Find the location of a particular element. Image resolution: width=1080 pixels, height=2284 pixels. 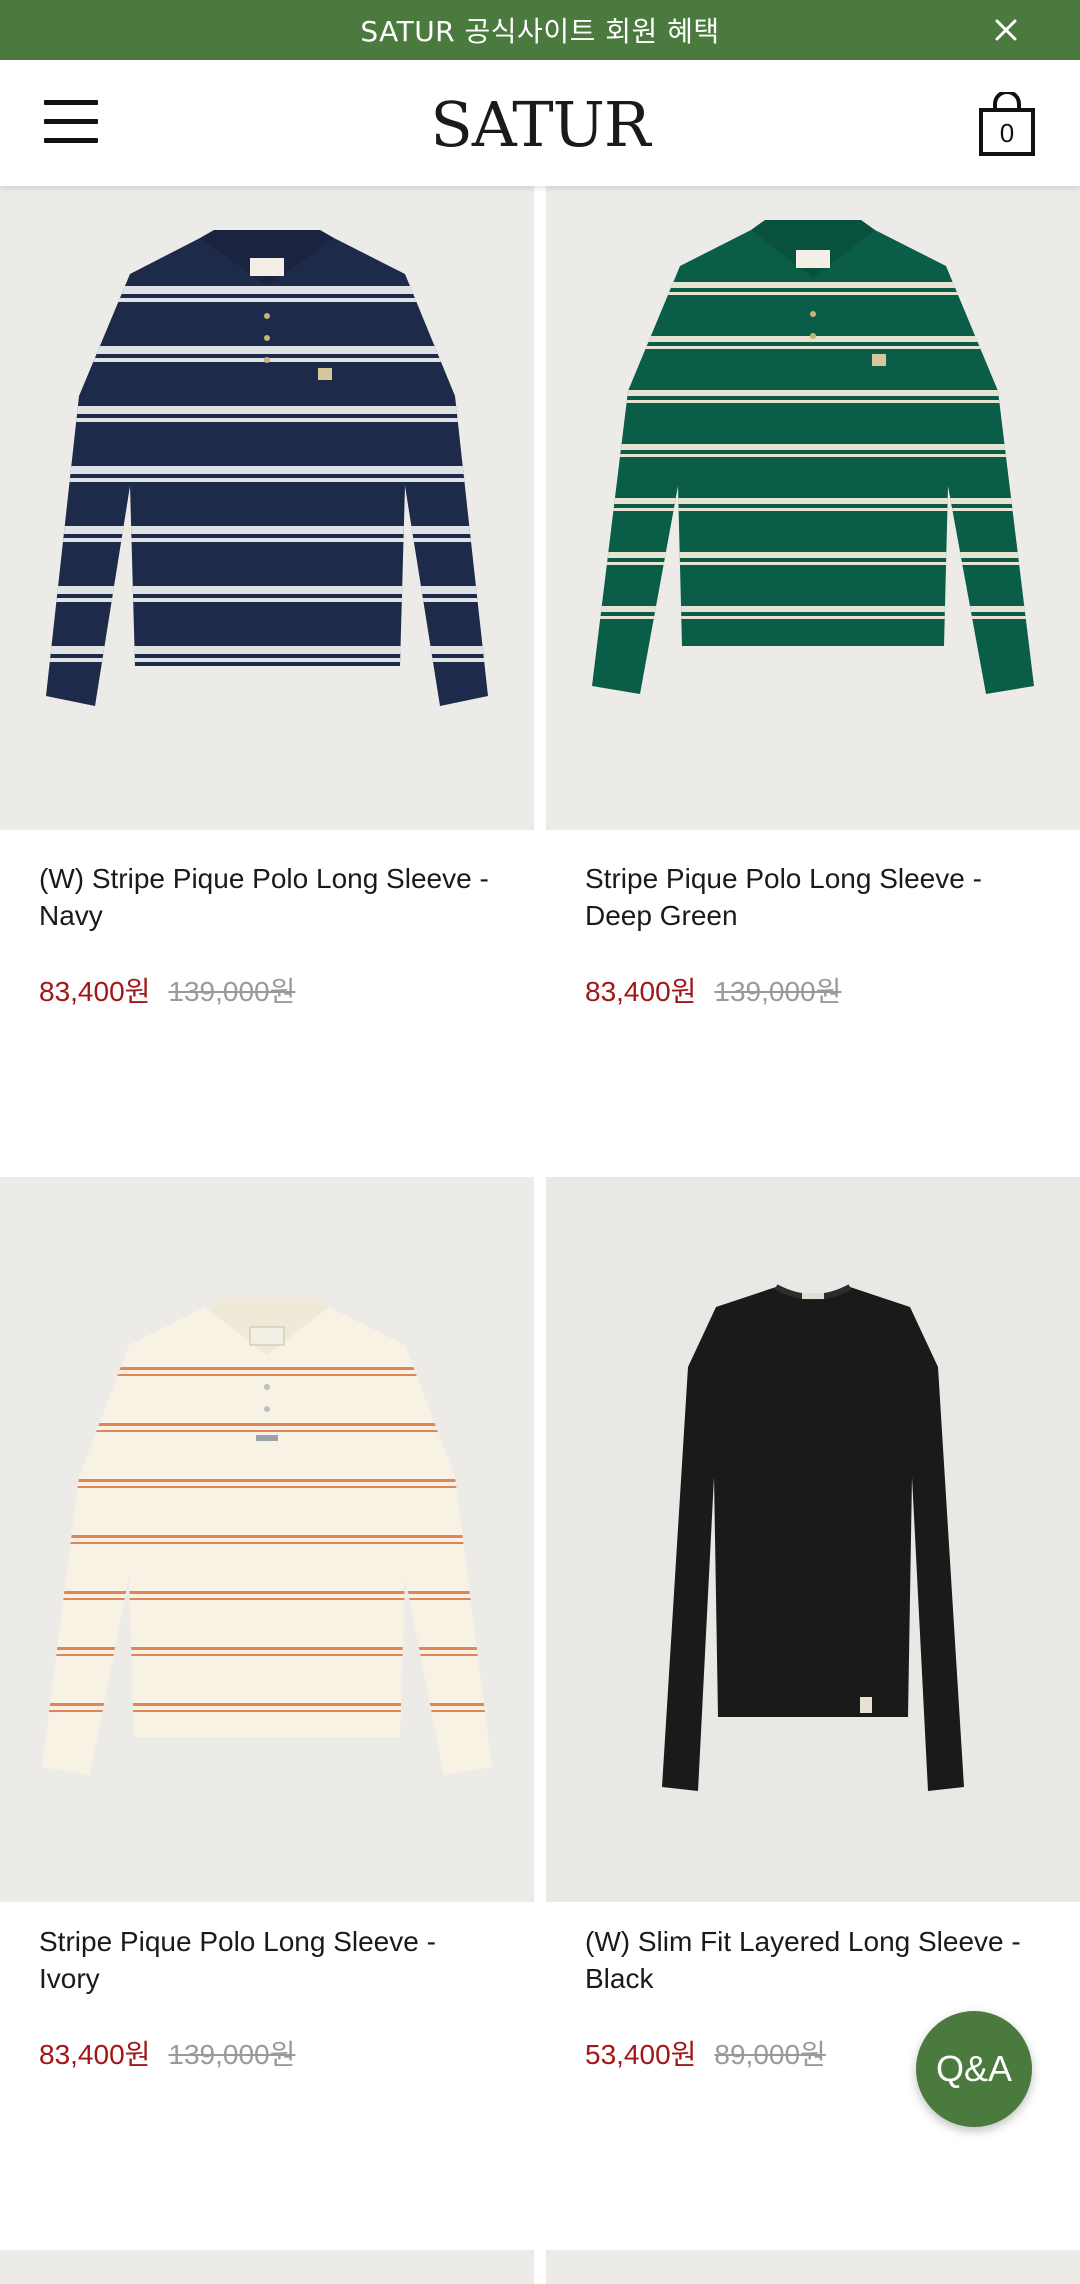

shopping-bag-icon: 0 is located at coordinates (1007, 124).